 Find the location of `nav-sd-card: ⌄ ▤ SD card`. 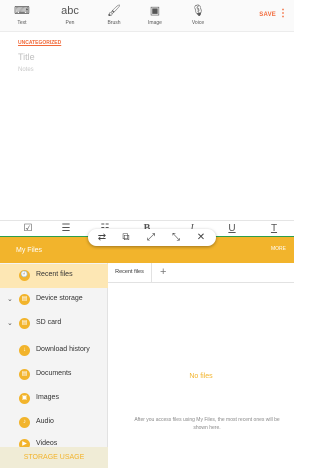

nav-sd-card: ⌄ ▤ SD card is located at coordinates (54, 324).